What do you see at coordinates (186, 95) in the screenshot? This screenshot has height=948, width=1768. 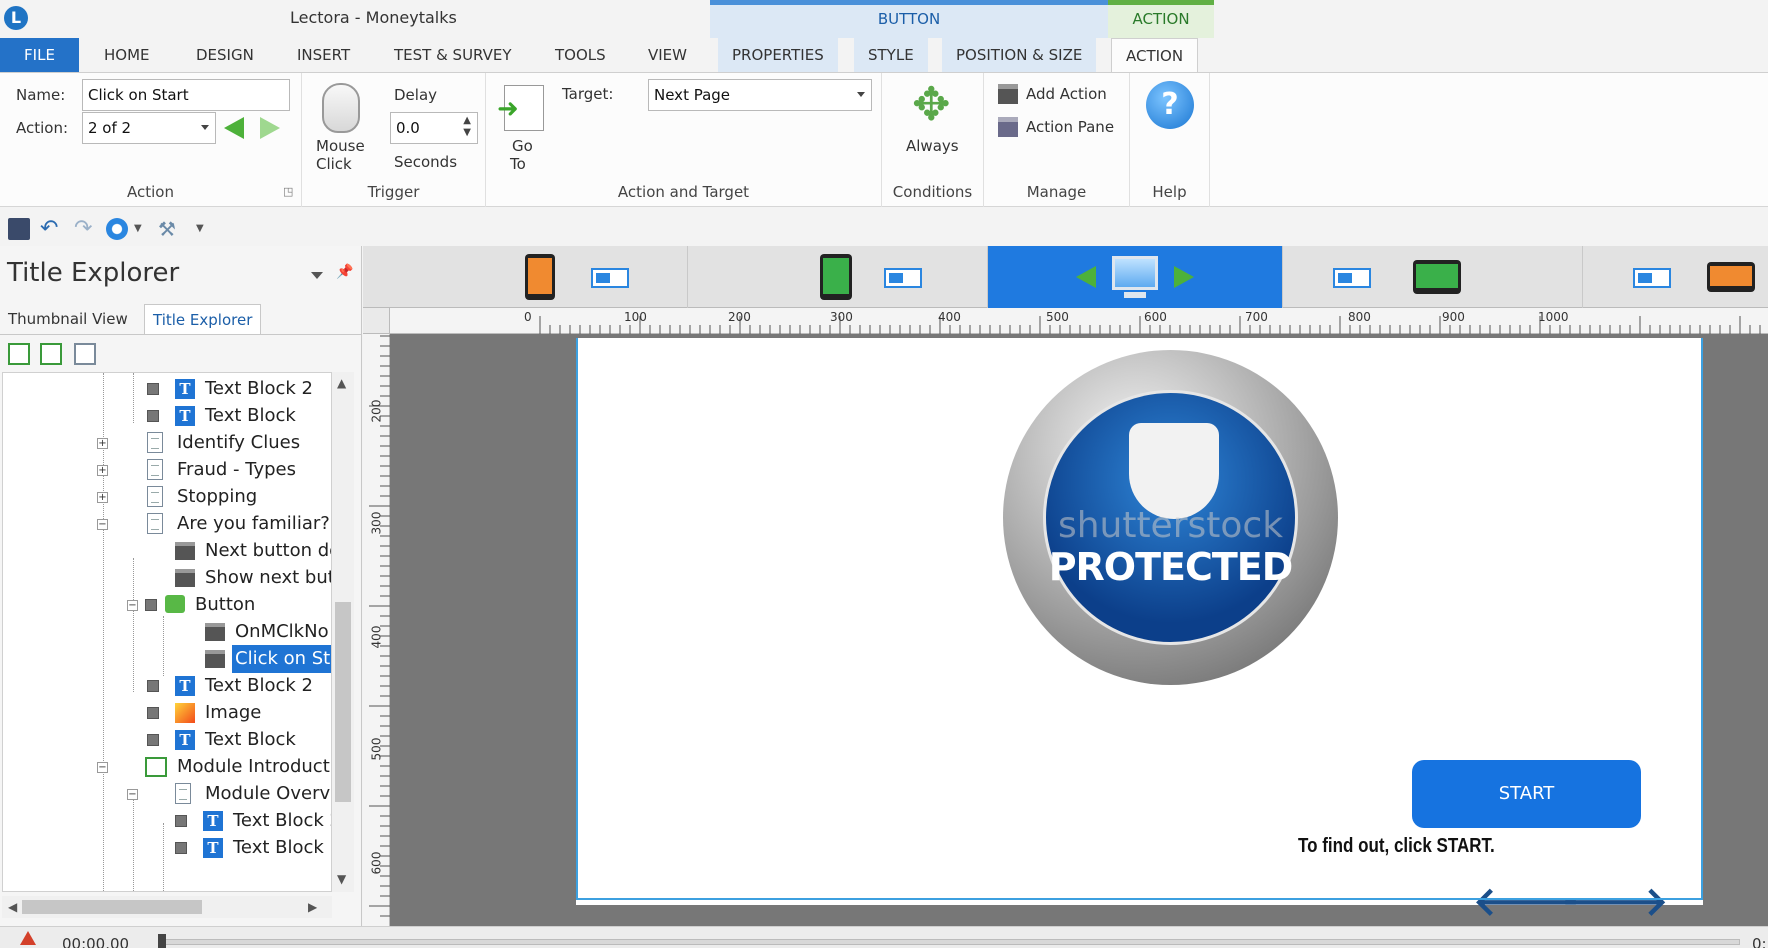 I see `action-name-input: Click on Start` at bounding box center [186, 95].